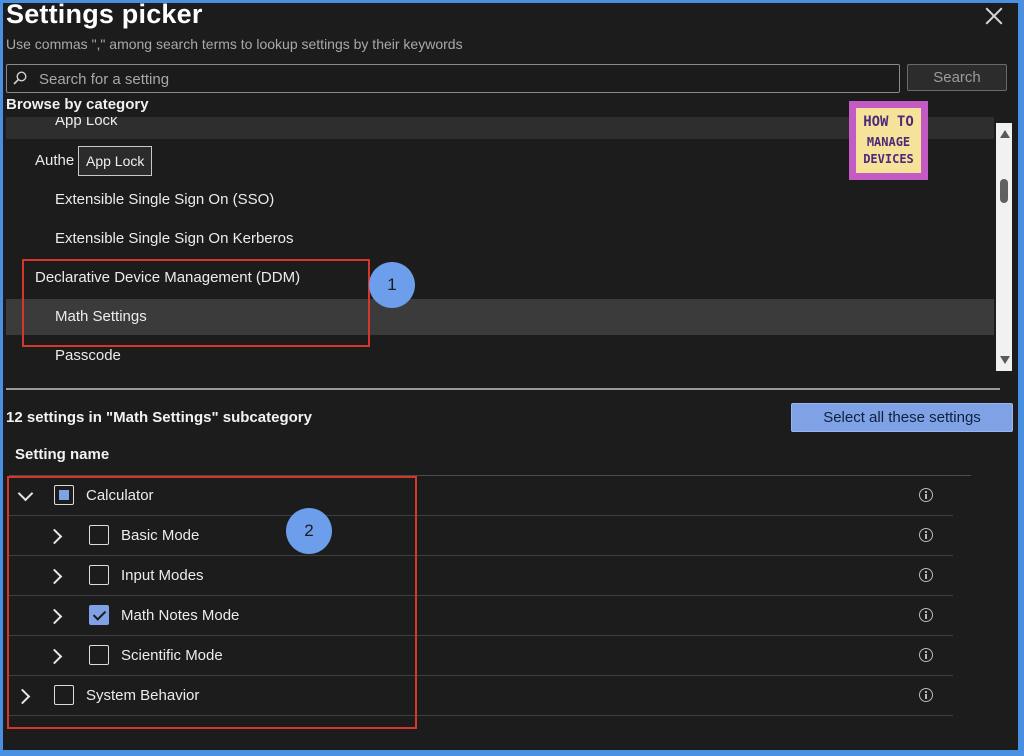 This screenshot has height=756, width=1024. I want to click on search-icon, so click(20, 78).